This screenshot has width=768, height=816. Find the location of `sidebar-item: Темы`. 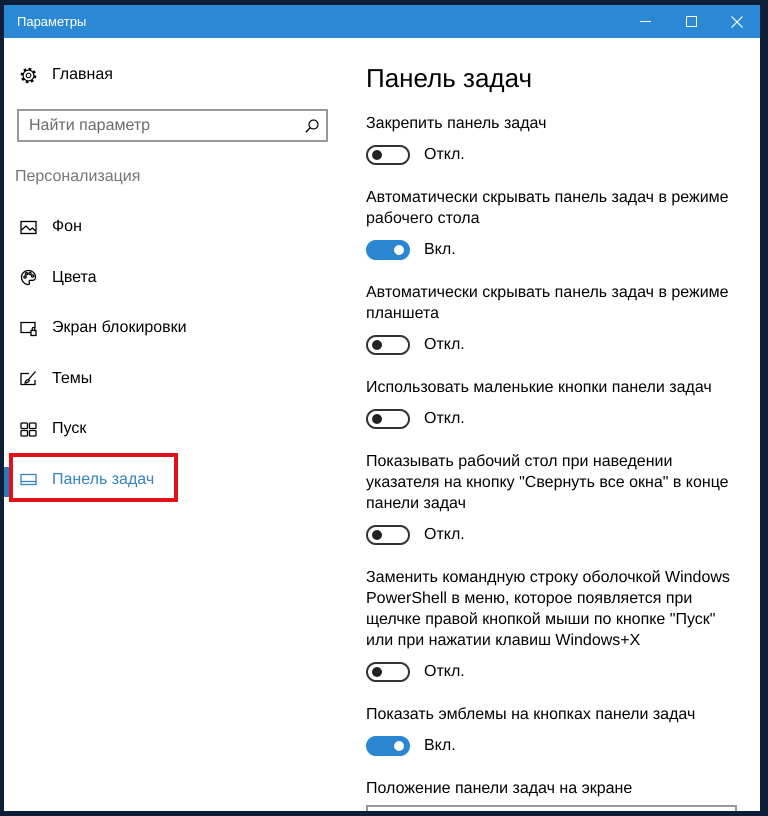

sidebar-item: Темы is located at coordinates (174, 379).